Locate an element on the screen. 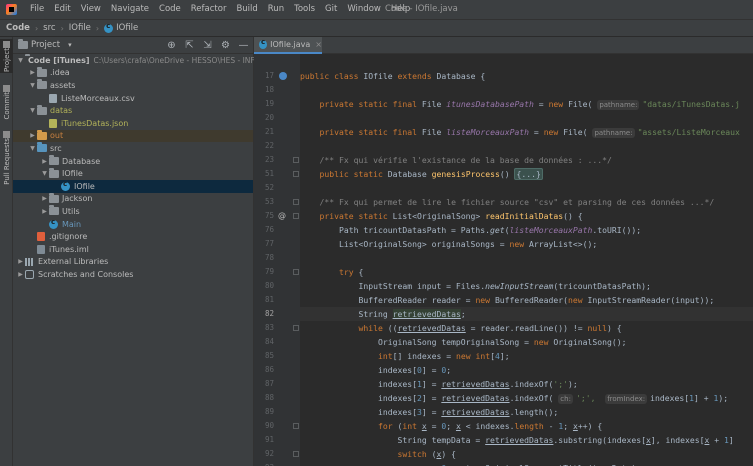 The height and width of the screenshot is (466, 753). line-number: 88 is located at coordinates (269, 397).